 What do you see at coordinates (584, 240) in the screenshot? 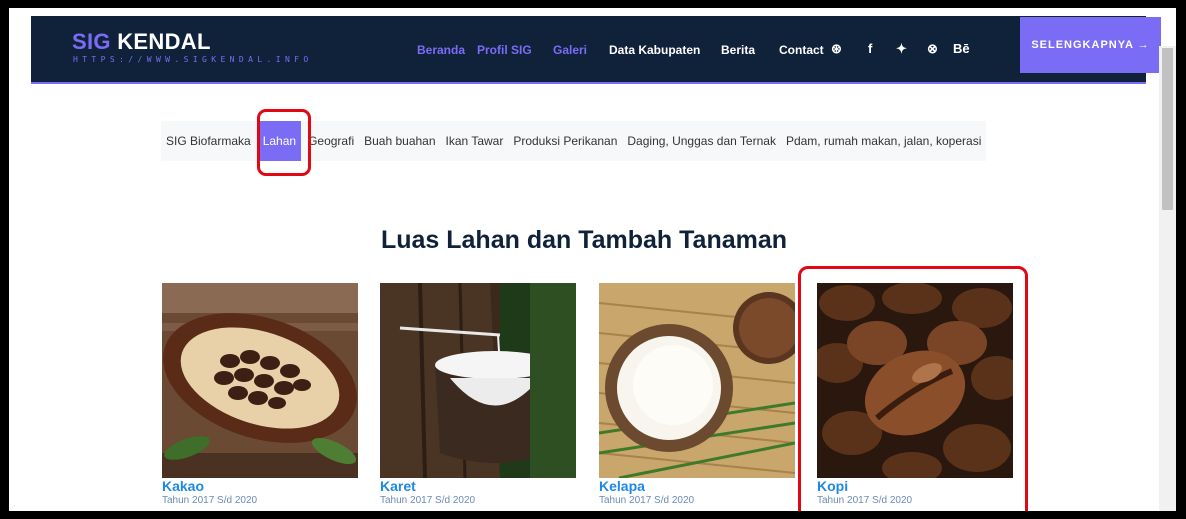
I see `section-title: Luas Lahan dan Tambah Tanaman` at bounding box center [584, 240].